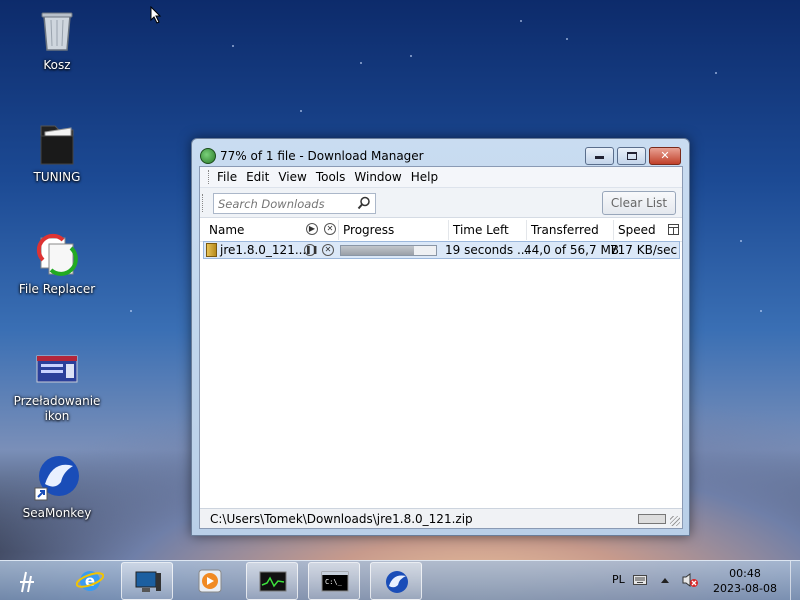 Image resolution: width=800 pixels, height=600 pixels. I want to click on cancel-icon: ✕, so click(328, 250).